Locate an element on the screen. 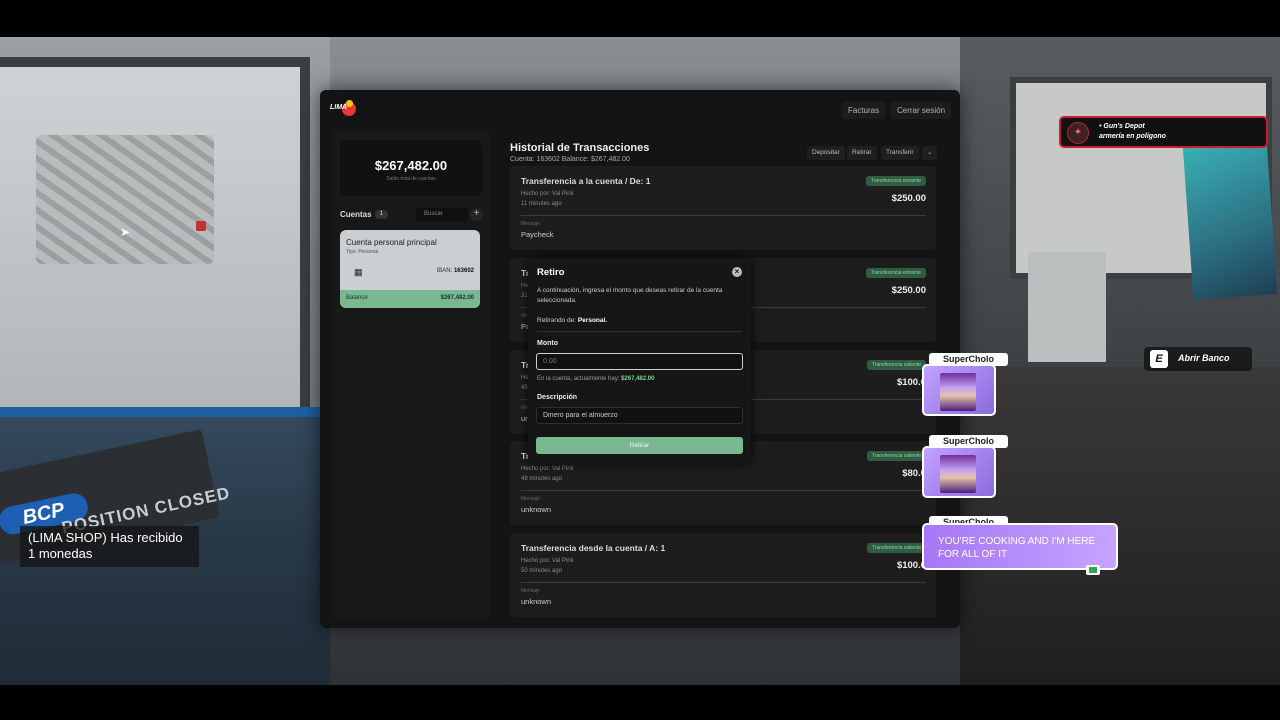 This screenshot has height=720, width=1280. withdraw-button: Retirar is located at coordinates (862, 153).